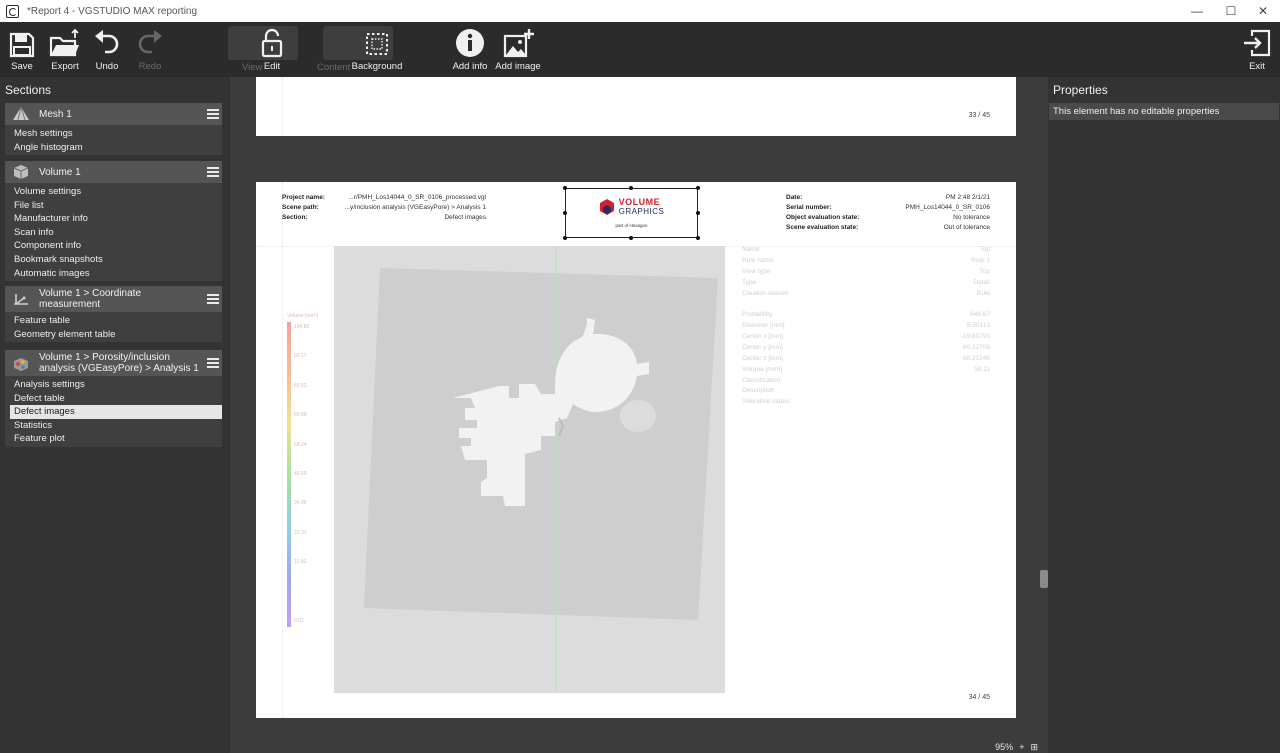  I want to click on property-label: Center z [mm], so click(762, 358).